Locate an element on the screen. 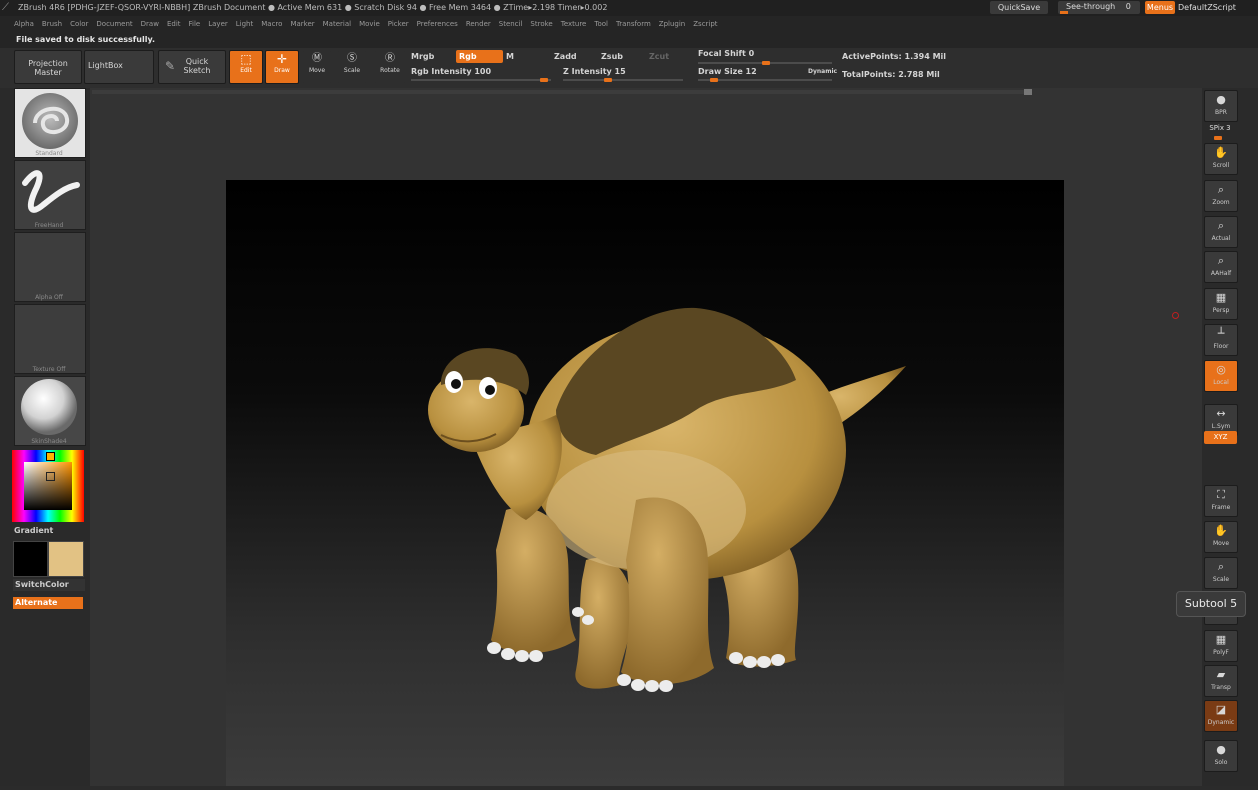 This screenshot has height=790, width=1258. menu-item-marker: Marker is located at coordinates (302, 24).